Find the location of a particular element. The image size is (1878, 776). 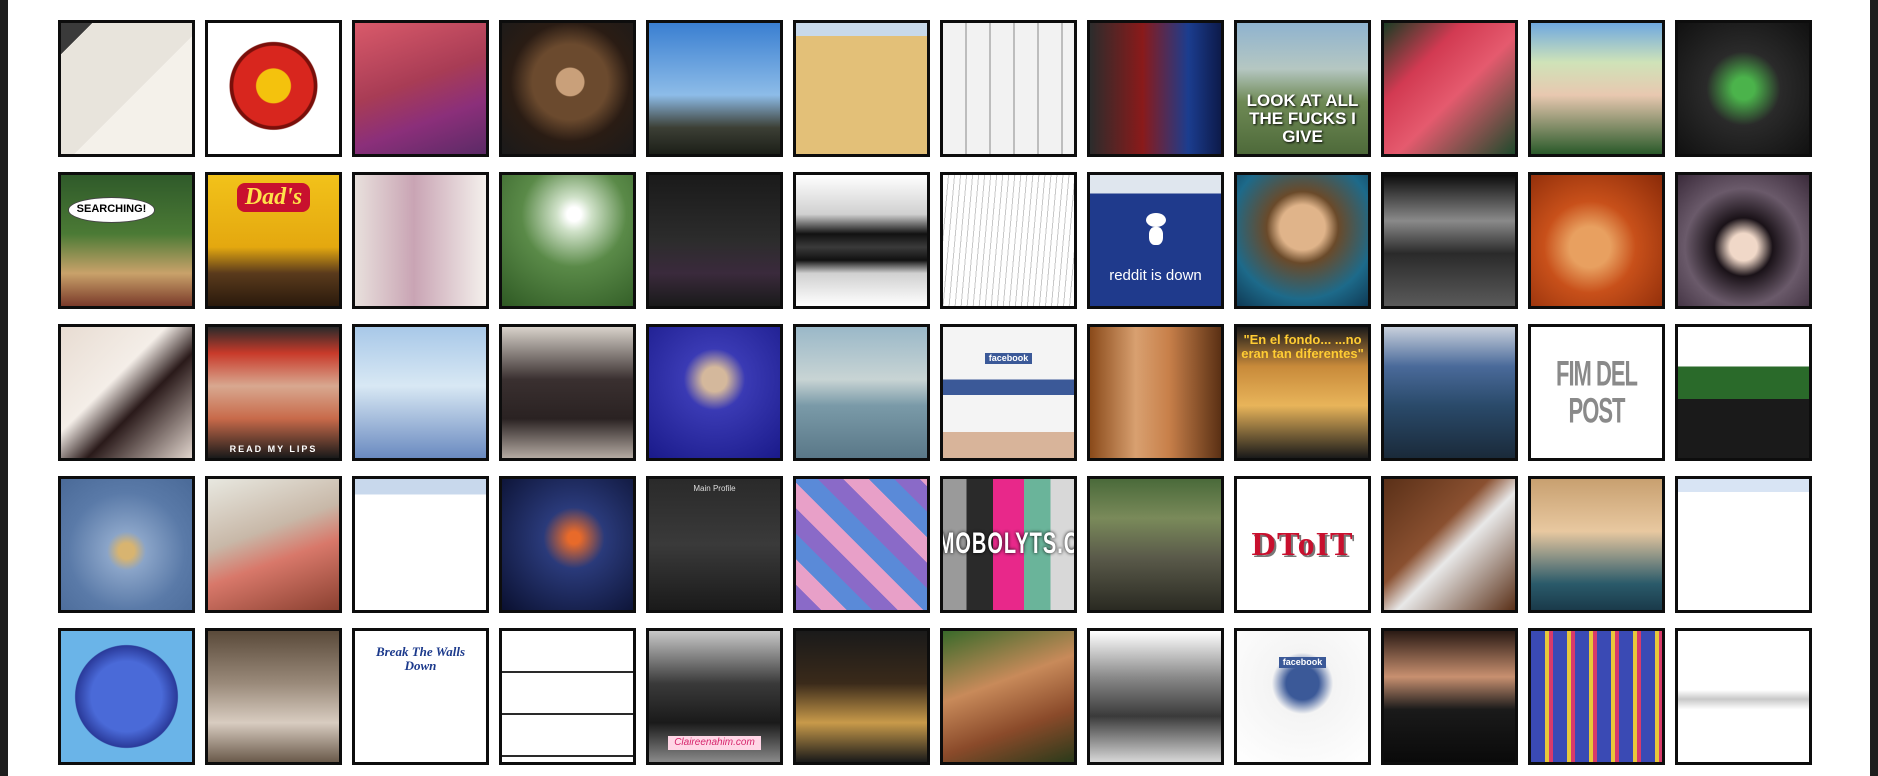

thumbnail-caption: Claireenahim.com is located at coordinates (714, 742).